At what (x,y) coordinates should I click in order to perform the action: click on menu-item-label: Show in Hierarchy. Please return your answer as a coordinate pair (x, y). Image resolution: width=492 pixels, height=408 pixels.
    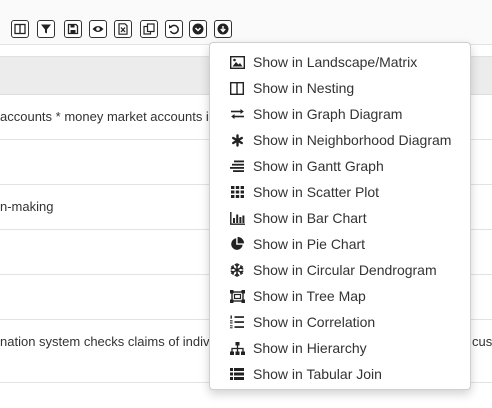
    Looking at the image, I should click on (310, 348).